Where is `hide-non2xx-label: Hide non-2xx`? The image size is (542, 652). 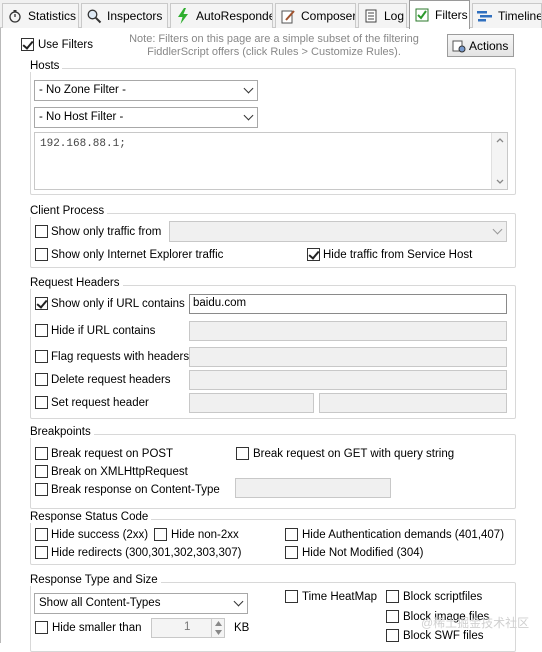 hide-non2xx-label: Hide non-2xx is located at coordinates (205, 535).